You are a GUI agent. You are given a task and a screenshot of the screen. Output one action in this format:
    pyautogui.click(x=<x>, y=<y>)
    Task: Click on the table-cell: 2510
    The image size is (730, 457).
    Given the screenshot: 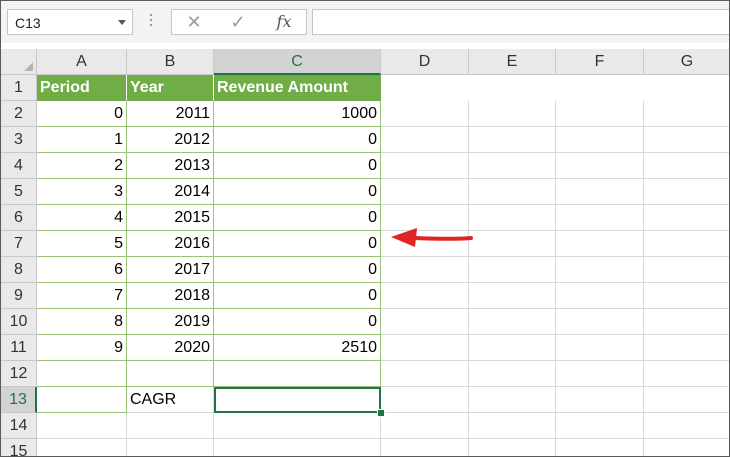 What is the action you would take?
    pyautogui.click(x=297, y=348)
    